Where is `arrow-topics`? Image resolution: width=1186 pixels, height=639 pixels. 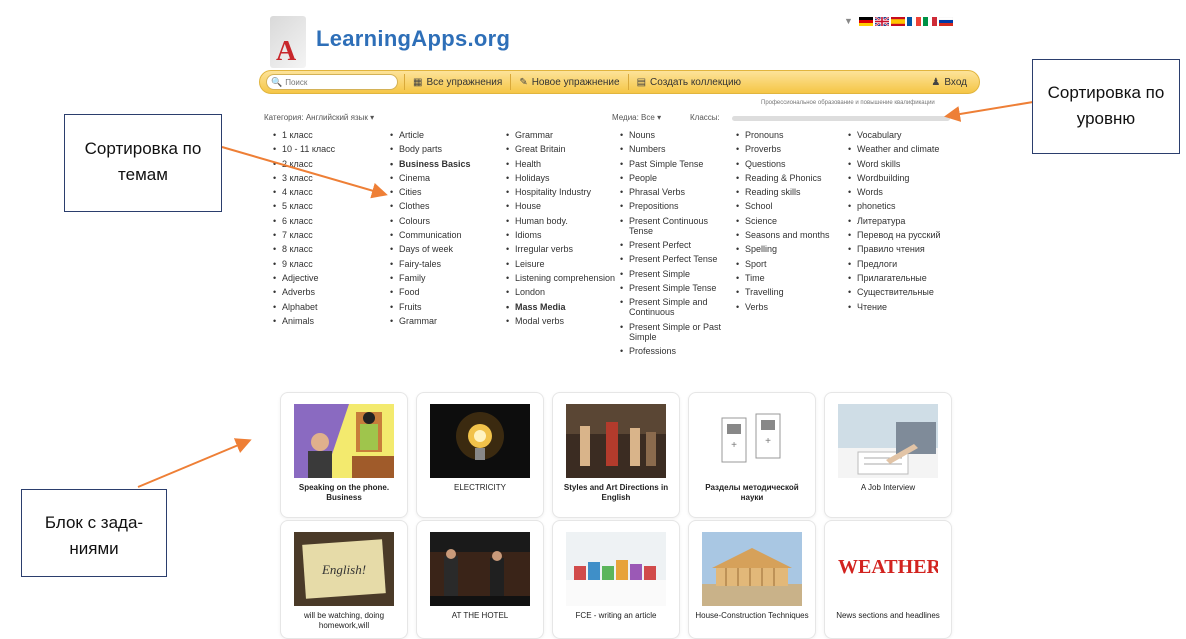 arrow-topics is located at coordinates (304, 172).